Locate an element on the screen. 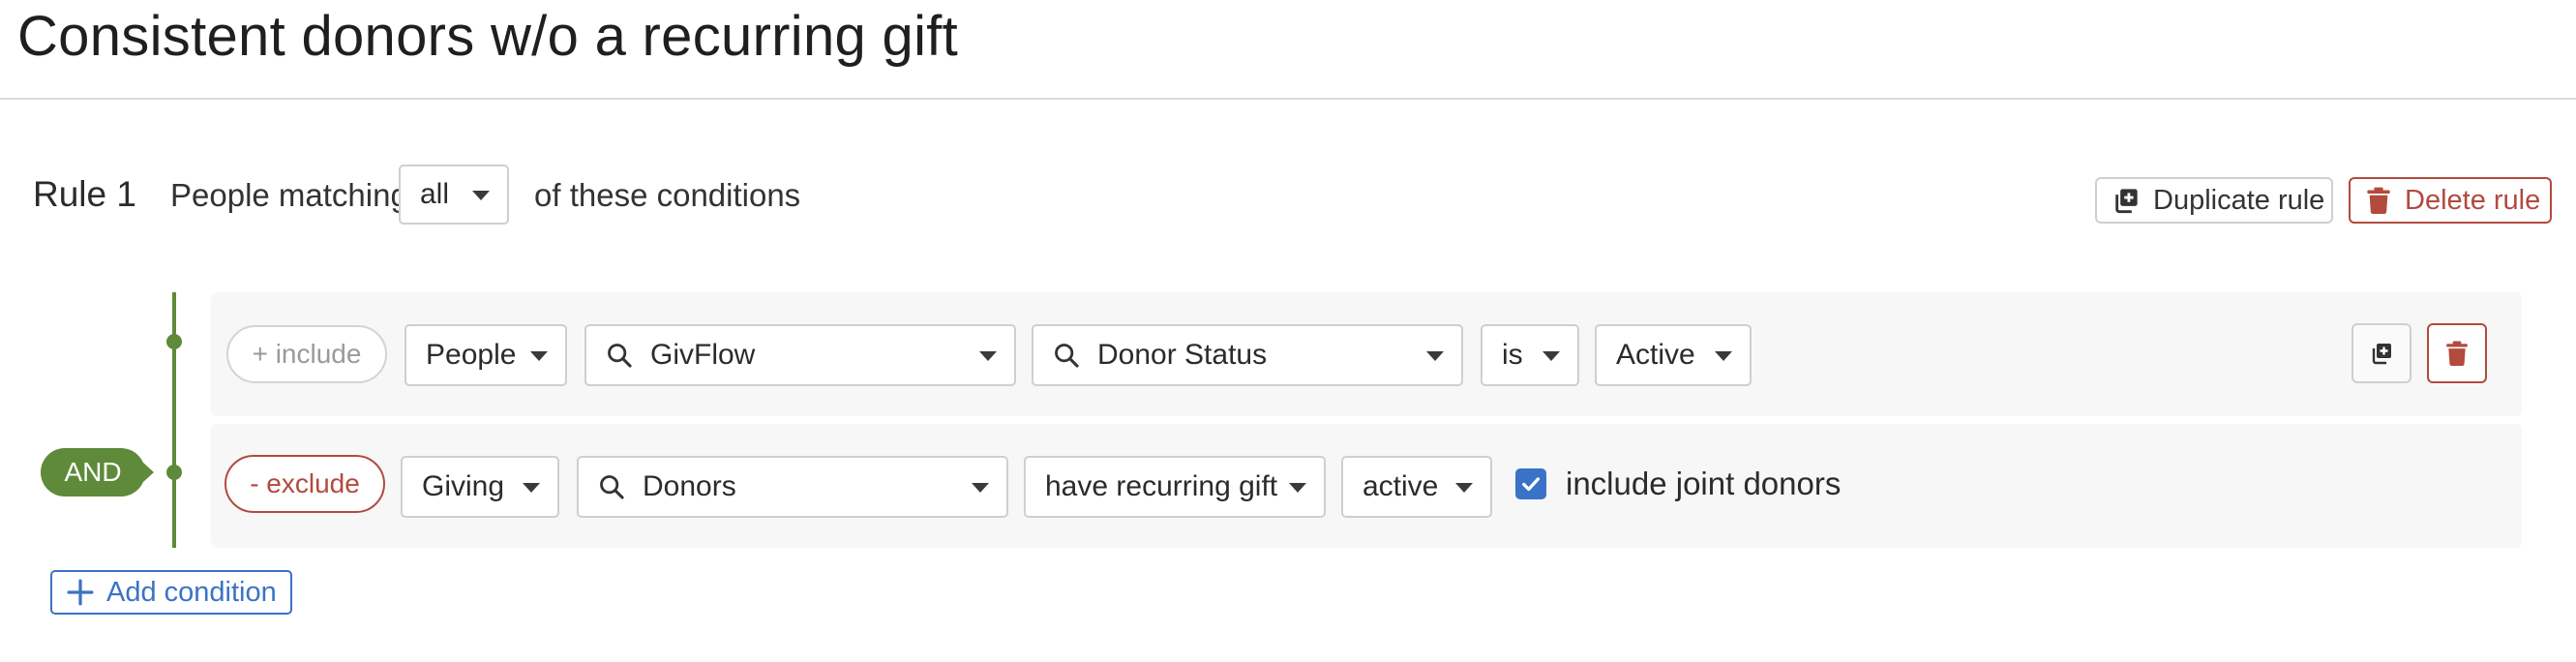 This screenshot has width=2576, height=662. value-select-value: Active is located at coordinates (1655, 355).